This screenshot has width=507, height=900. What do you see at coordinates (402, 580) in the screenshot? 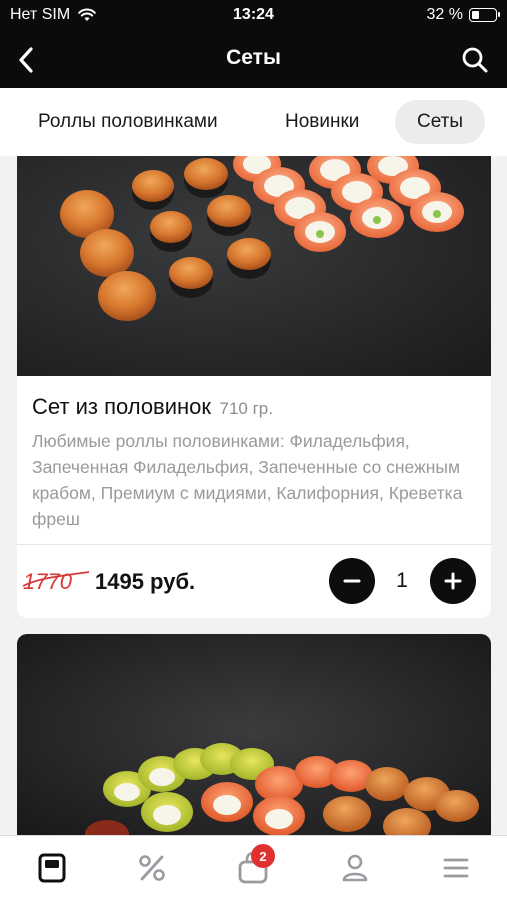
I see `quantity-value: 1` at bounding box center [402, 580].